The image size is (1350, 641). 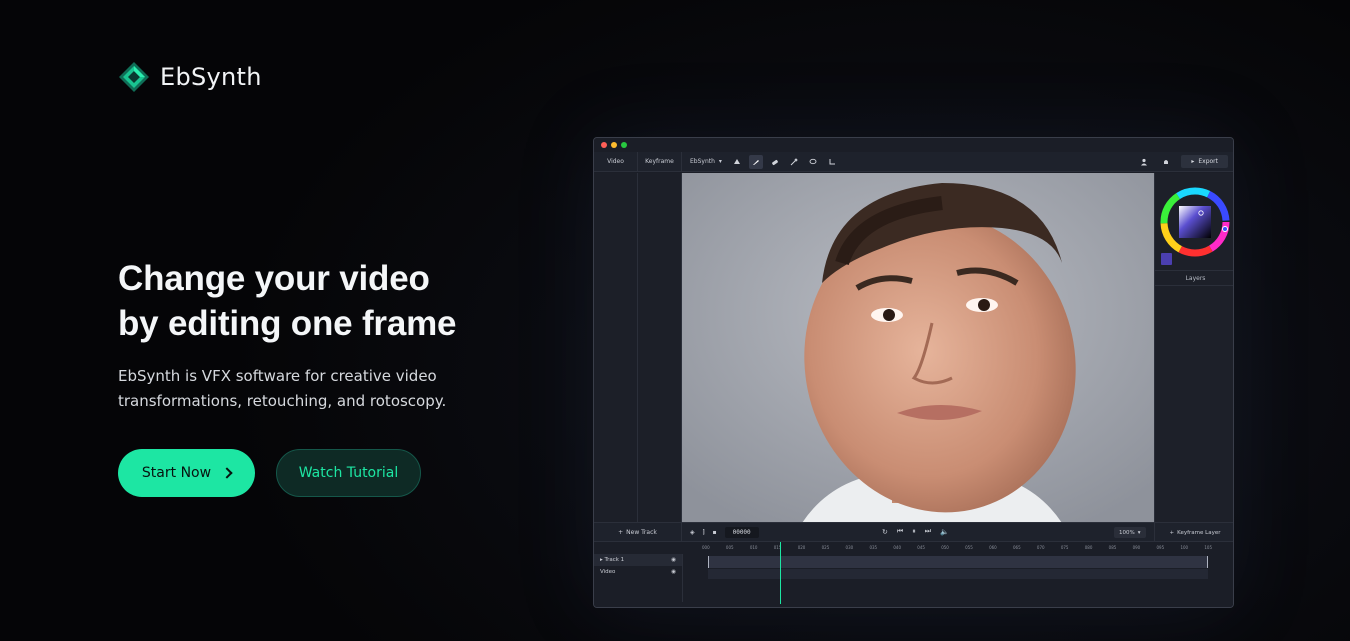 What do you see at coordinates (1208, 547) in the screenshot?
I see `ruler-tick: 105` at bounding box center [1208, 547].